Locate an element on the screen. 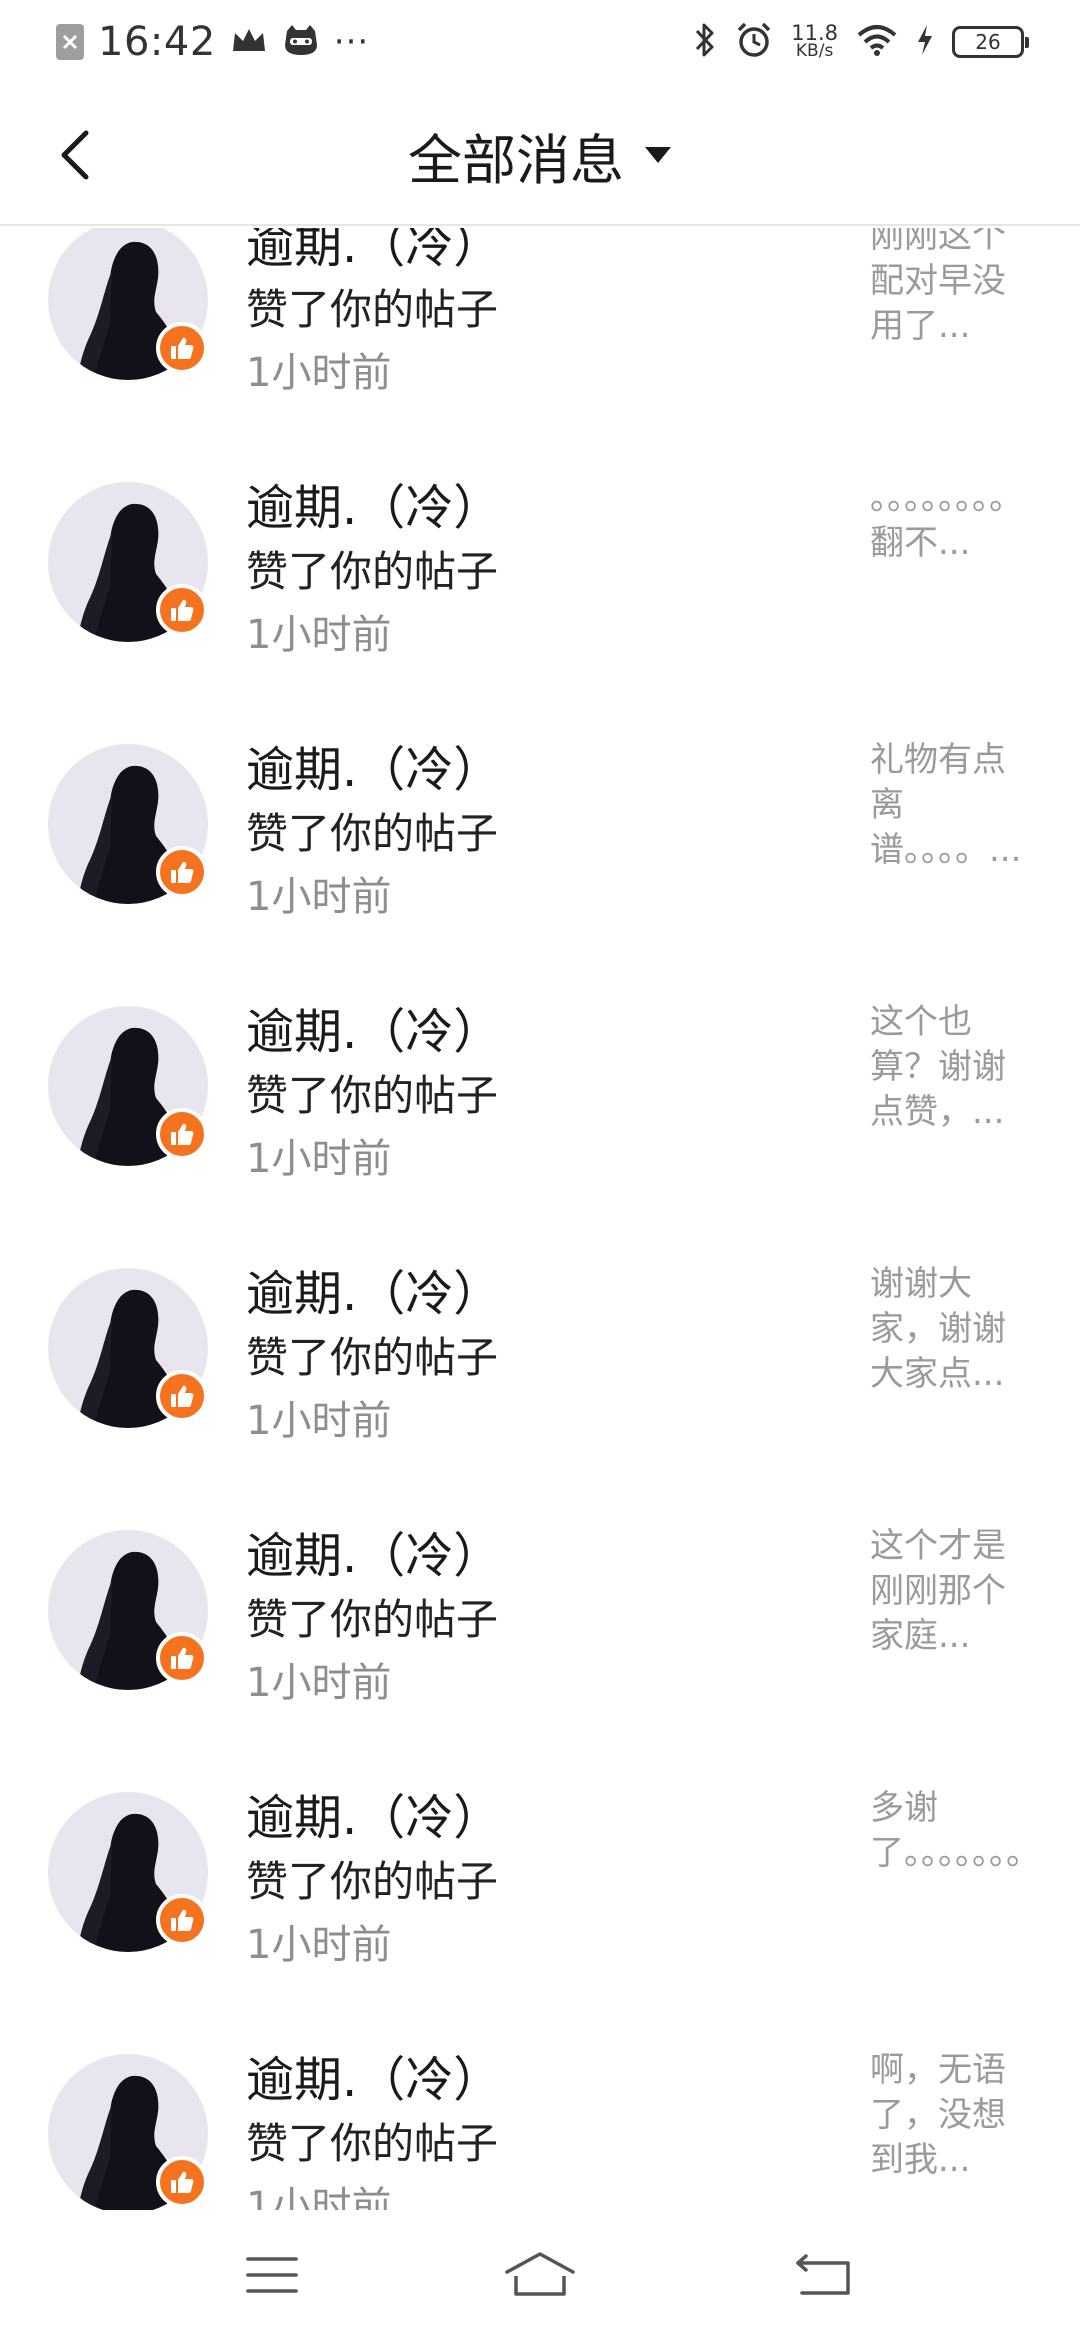 The width and height of the screenshot is (1080, 2340). nav-menu-button is located at coordinates (272, 2275).